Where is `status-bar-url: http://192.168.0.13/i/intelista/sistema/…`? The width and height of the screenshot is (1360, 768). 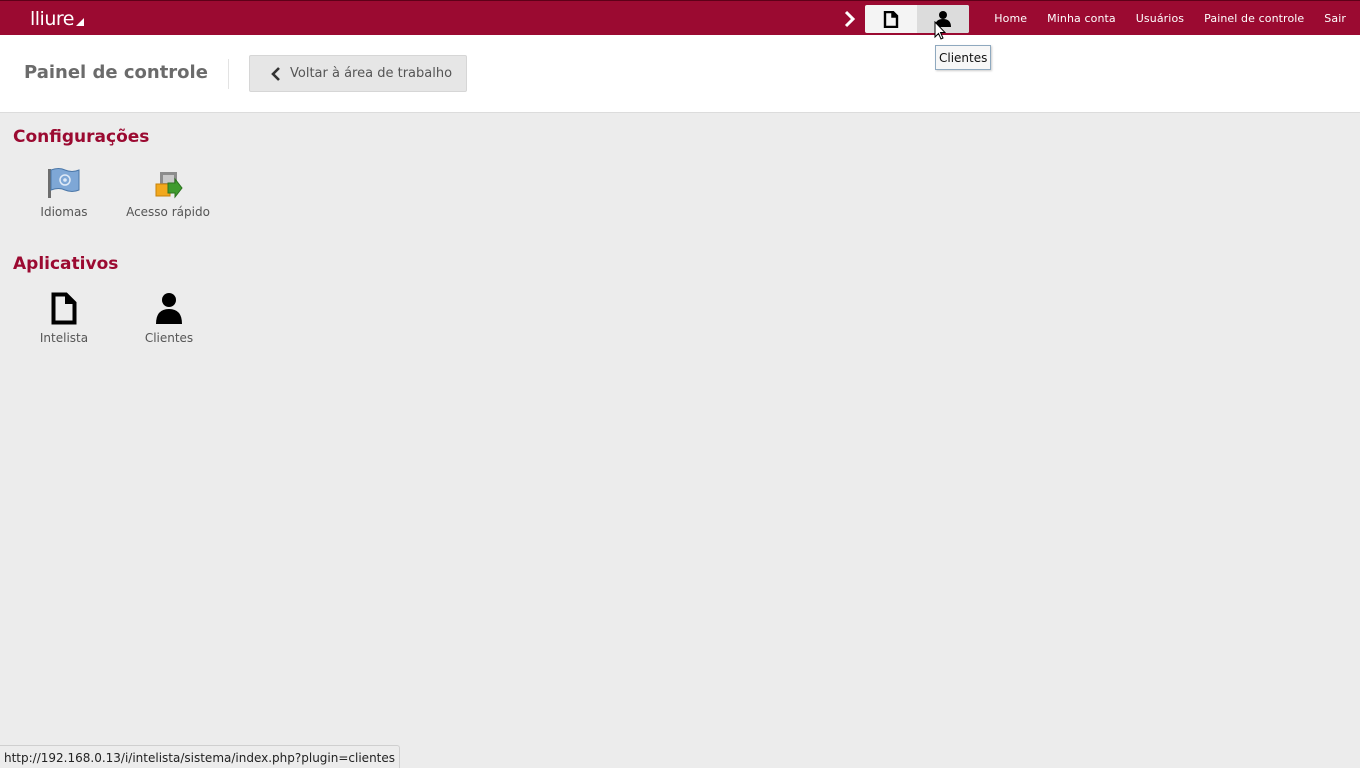 status-bar-url: http://192.168.0.13/i/intelista/sistema/… is located at coordinates (200, 756).